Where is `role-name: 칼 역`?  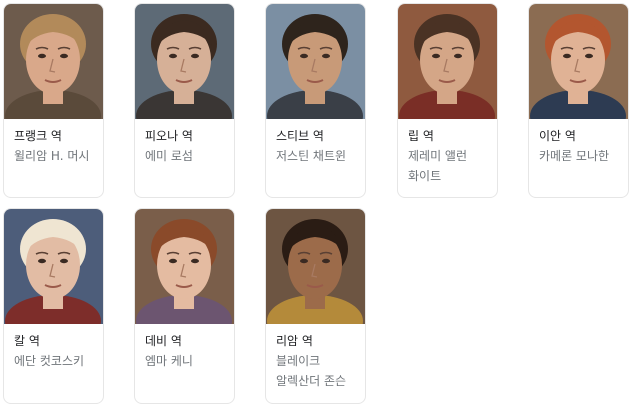
role-name: 칼 역 is located at coordinates (27, 341).